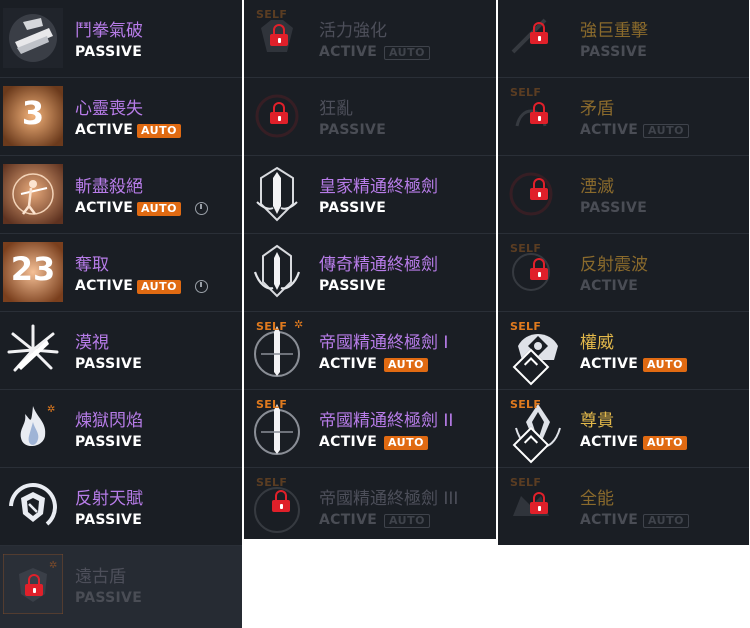 This screenshot has height=628, width=750. What do you see at coordinates (121, 351) in the screenshot?
I see `skill-row: 漠視 PASSIVE` at bounding box center [121, 351].